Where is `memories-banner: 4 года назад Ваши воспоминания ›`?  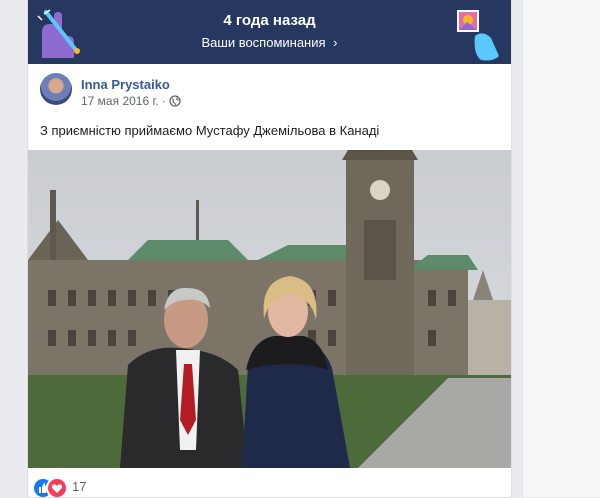 memories-banner: 4 года назад Ваши воспоминания › is located at coordinates (269, 32).